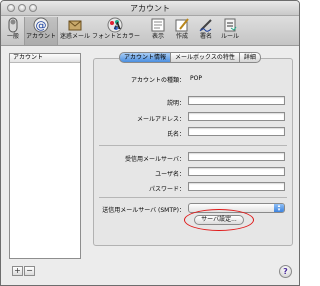 This screenshot has width=320, height=286. I want to click on tab-mailbox-behaviors: メールボックスの特性, so click(205, 57).